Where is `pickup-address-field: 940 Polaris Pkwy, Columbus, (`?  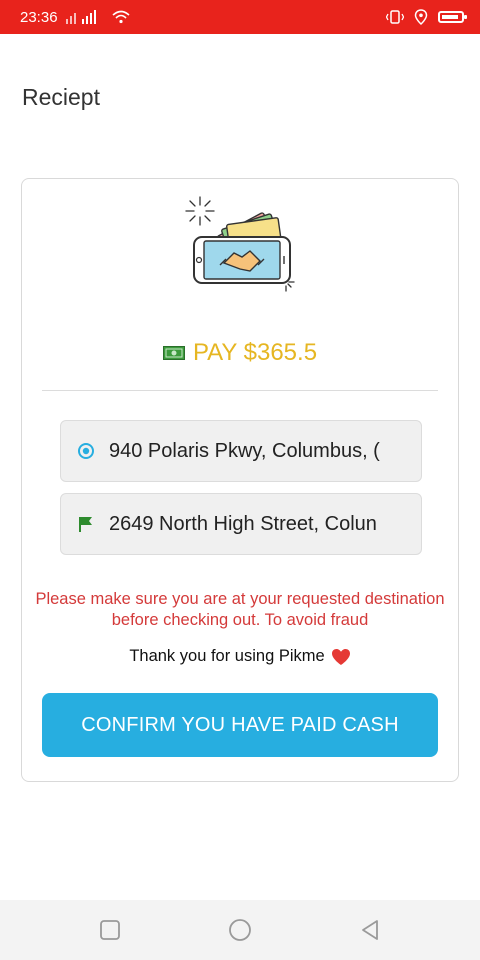
pickup-address-field: 940 Polaris Pkwy, Columbus, ( is located at coordinates (241, 451).